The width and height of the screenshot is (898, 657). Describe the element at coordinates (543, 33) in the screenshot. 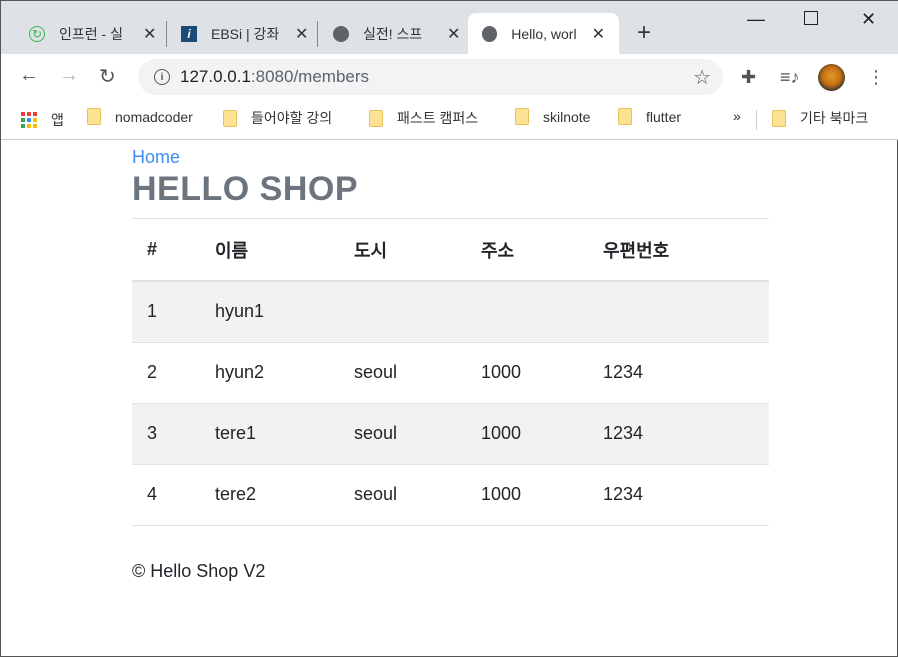

I see `tab-hello-world: Hello, worl ✕` at that location.